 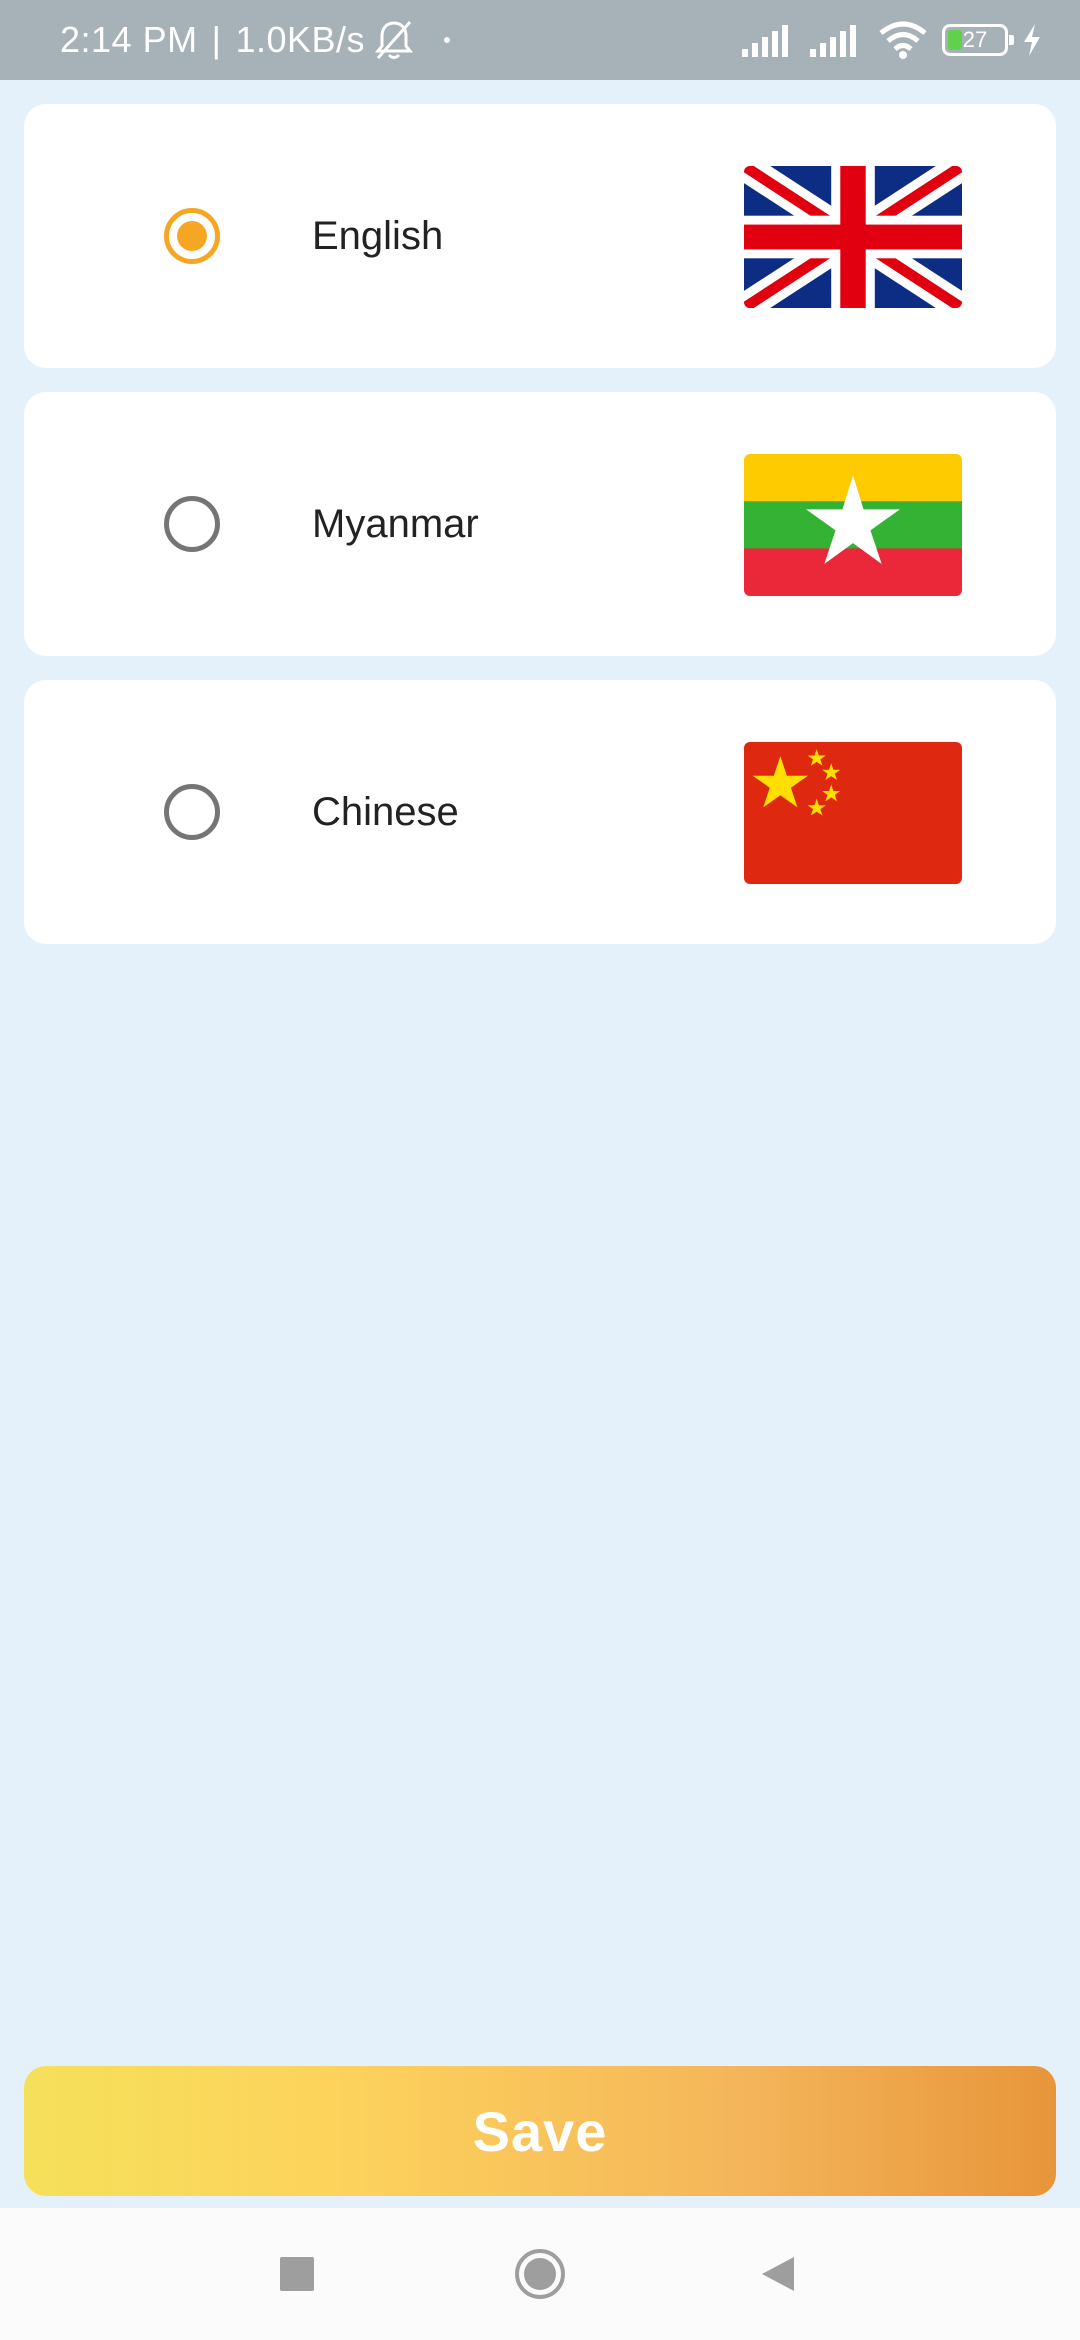 What do you see at coordinates (955, 40) in the screenshot?
I see `battery-fill` at bounding box center [955, 40].